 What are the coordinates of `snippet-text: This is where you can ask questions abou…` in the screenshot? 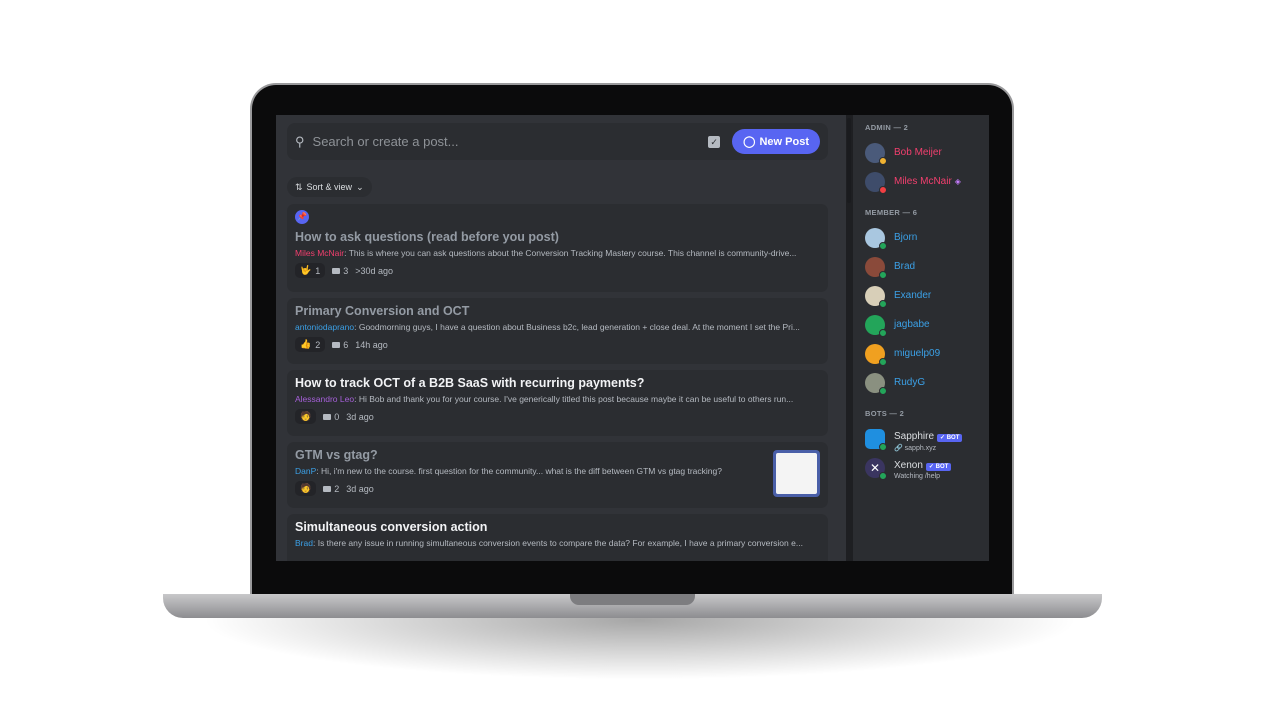 It's located at (572, 253).